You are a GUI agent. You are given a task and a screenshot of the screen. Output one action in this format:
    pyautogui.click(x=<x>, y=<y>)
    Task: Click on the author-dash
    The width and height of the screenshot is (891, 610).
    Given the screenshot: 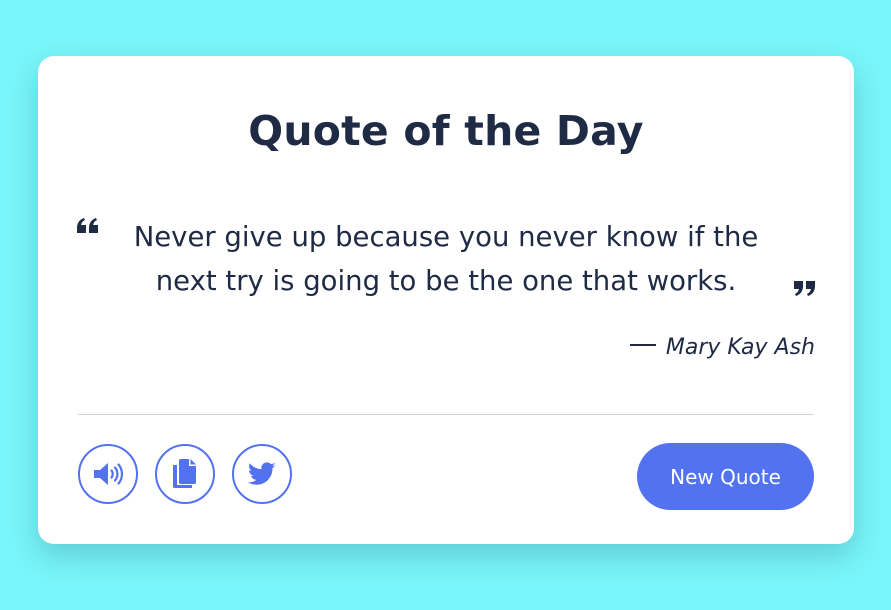 What is the action you would take?
    pyautogui.click(x=642, y=345)
    